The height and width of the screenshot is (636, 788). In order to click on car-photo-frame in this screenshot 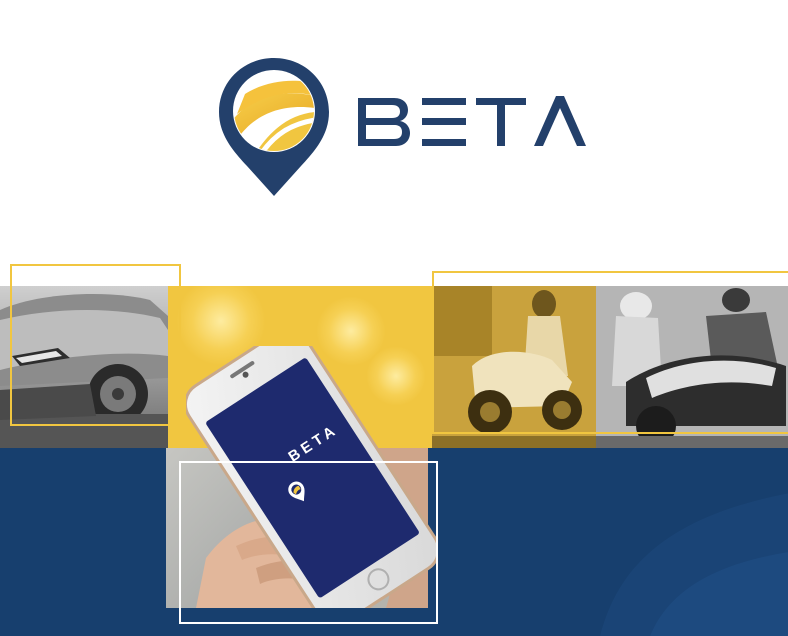, I will do `click(95, 345)`.